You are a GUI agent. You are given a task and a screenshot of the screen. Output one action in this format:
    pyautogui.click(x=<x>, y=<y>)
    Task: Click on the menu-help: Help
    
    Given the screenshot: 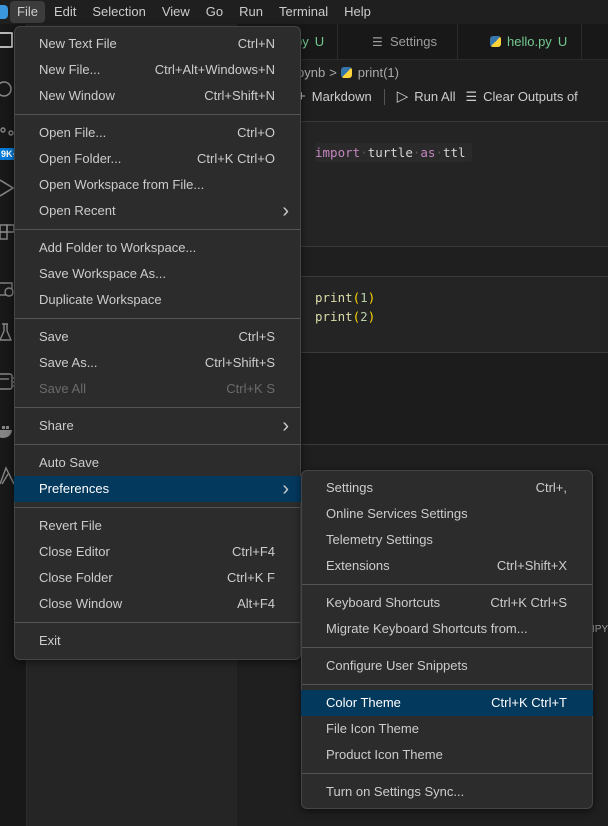 What is the action you would take?
    pyautogui.click(x=357, y=12)
    